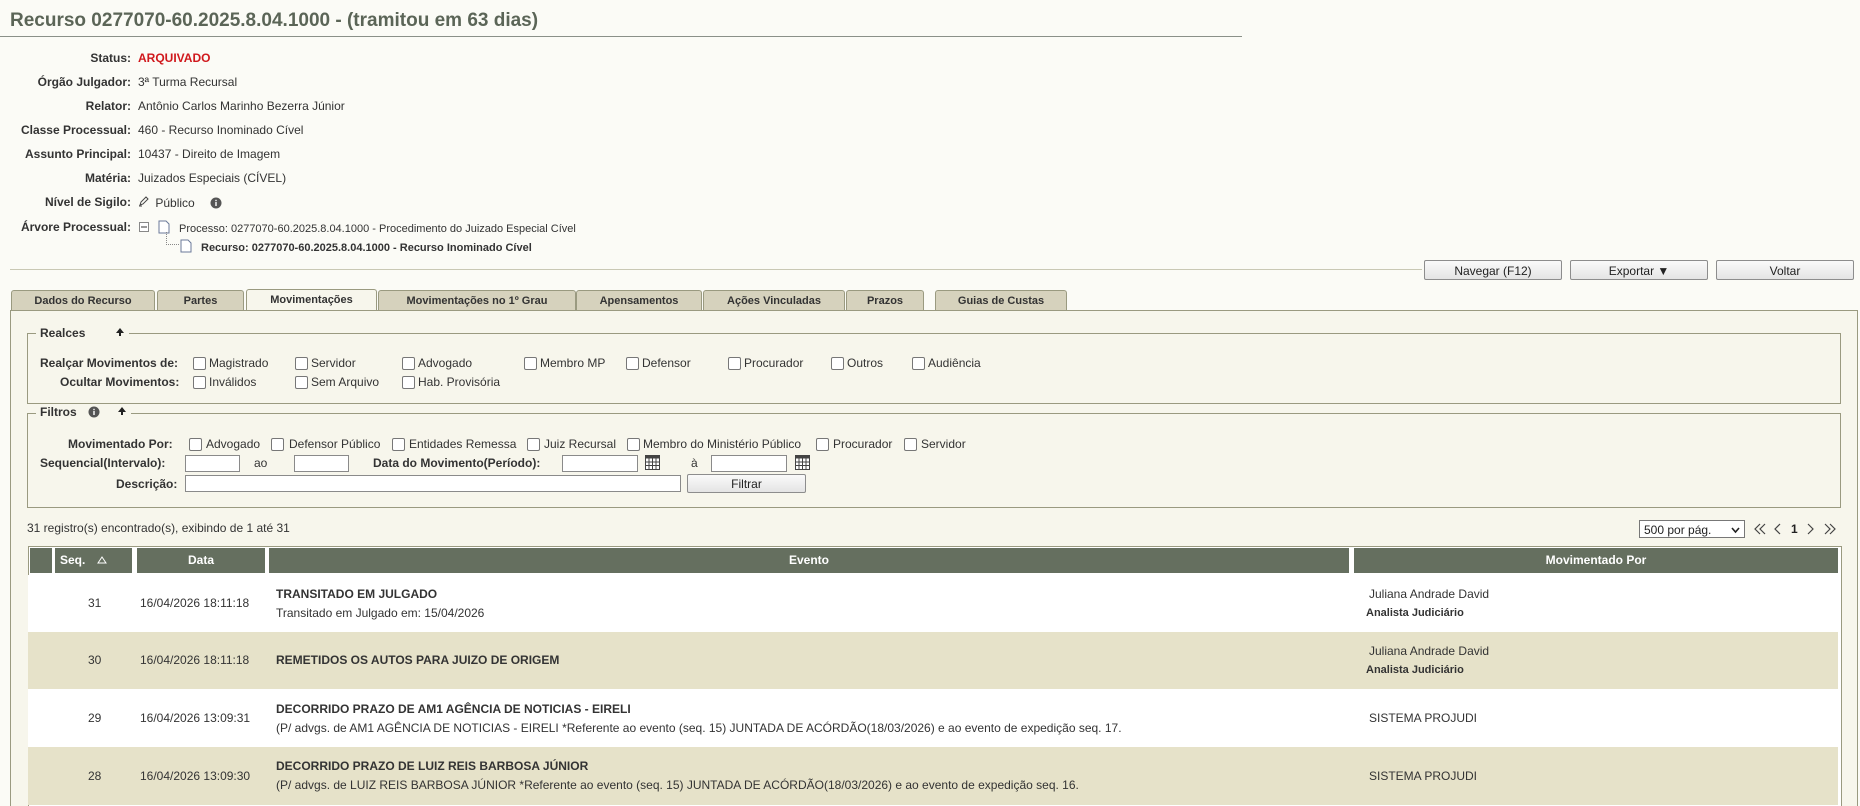  Describe the element at coordinates (144, 228) in the screenshot. I see `tree-collapse-icon` at that location.